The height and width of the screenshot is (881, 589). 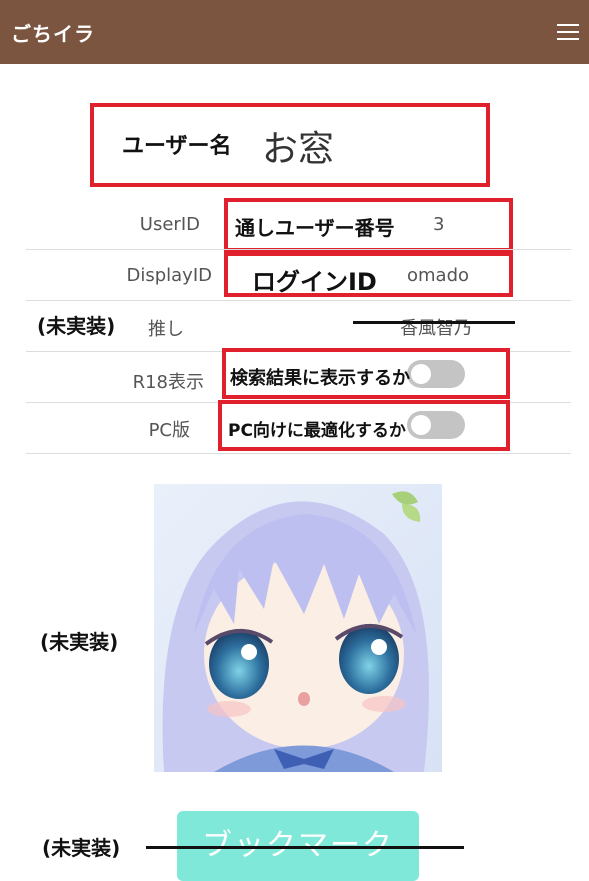 What do you see at coordinates (568, 32) in the screenshot?
I see `hamburger-menu-icon` at bounding box center [568, 32].